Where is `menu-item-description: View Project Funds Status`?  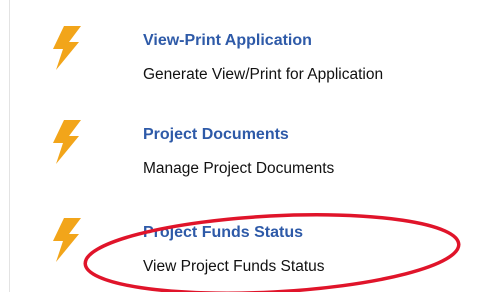
menu-item-description: View Project Funds Status is located at coordinates (234, 266).